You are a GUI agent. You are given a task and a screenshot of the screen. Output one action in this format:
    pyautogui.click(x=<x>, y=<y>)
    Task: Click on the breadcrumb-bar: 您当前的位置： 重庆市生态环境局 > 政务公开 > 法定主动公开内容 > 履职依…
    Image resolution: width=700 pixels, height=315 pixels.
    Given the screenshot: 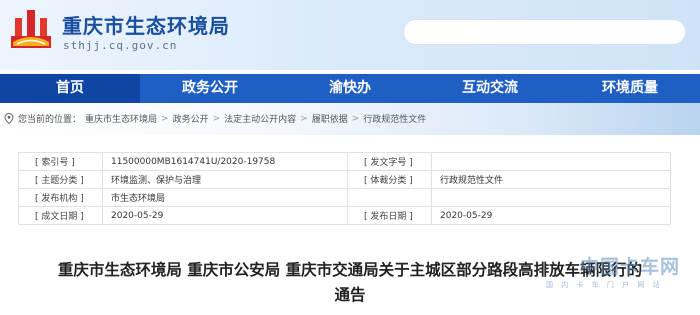 What is the action you would take?
    pyautogui.click(x=350, y=119)
    